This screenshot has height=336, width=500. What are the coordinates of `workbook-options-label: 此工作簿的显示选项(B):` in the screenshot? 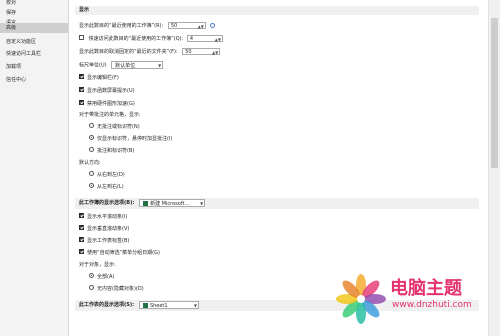 It's located at (107, 203).